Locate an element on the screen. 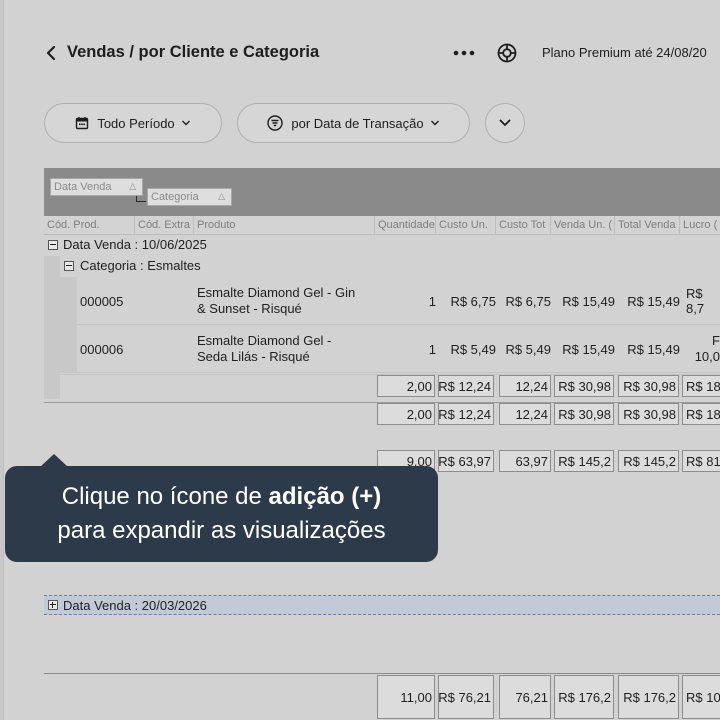  lifebuoy-help-icon is located at coordinates (507, 53).